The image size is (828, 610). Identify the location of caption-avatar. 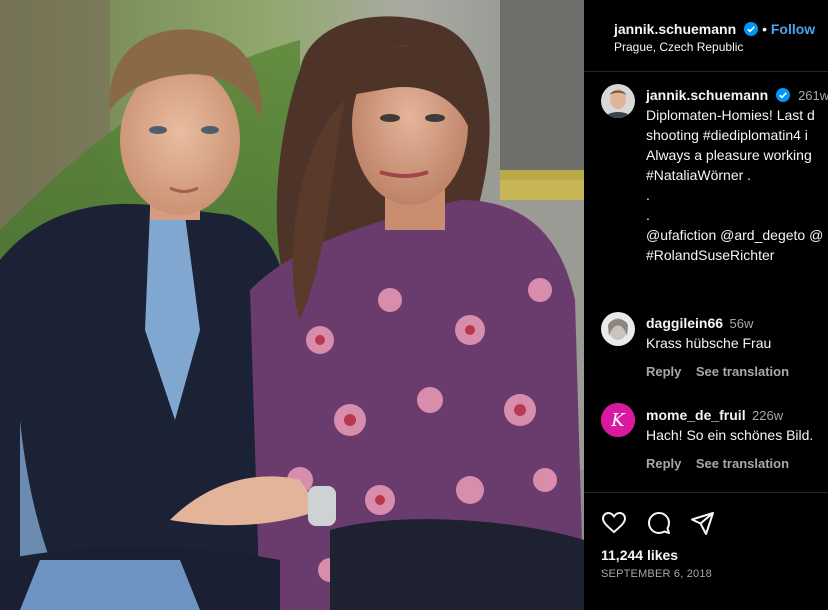
(618, 101).